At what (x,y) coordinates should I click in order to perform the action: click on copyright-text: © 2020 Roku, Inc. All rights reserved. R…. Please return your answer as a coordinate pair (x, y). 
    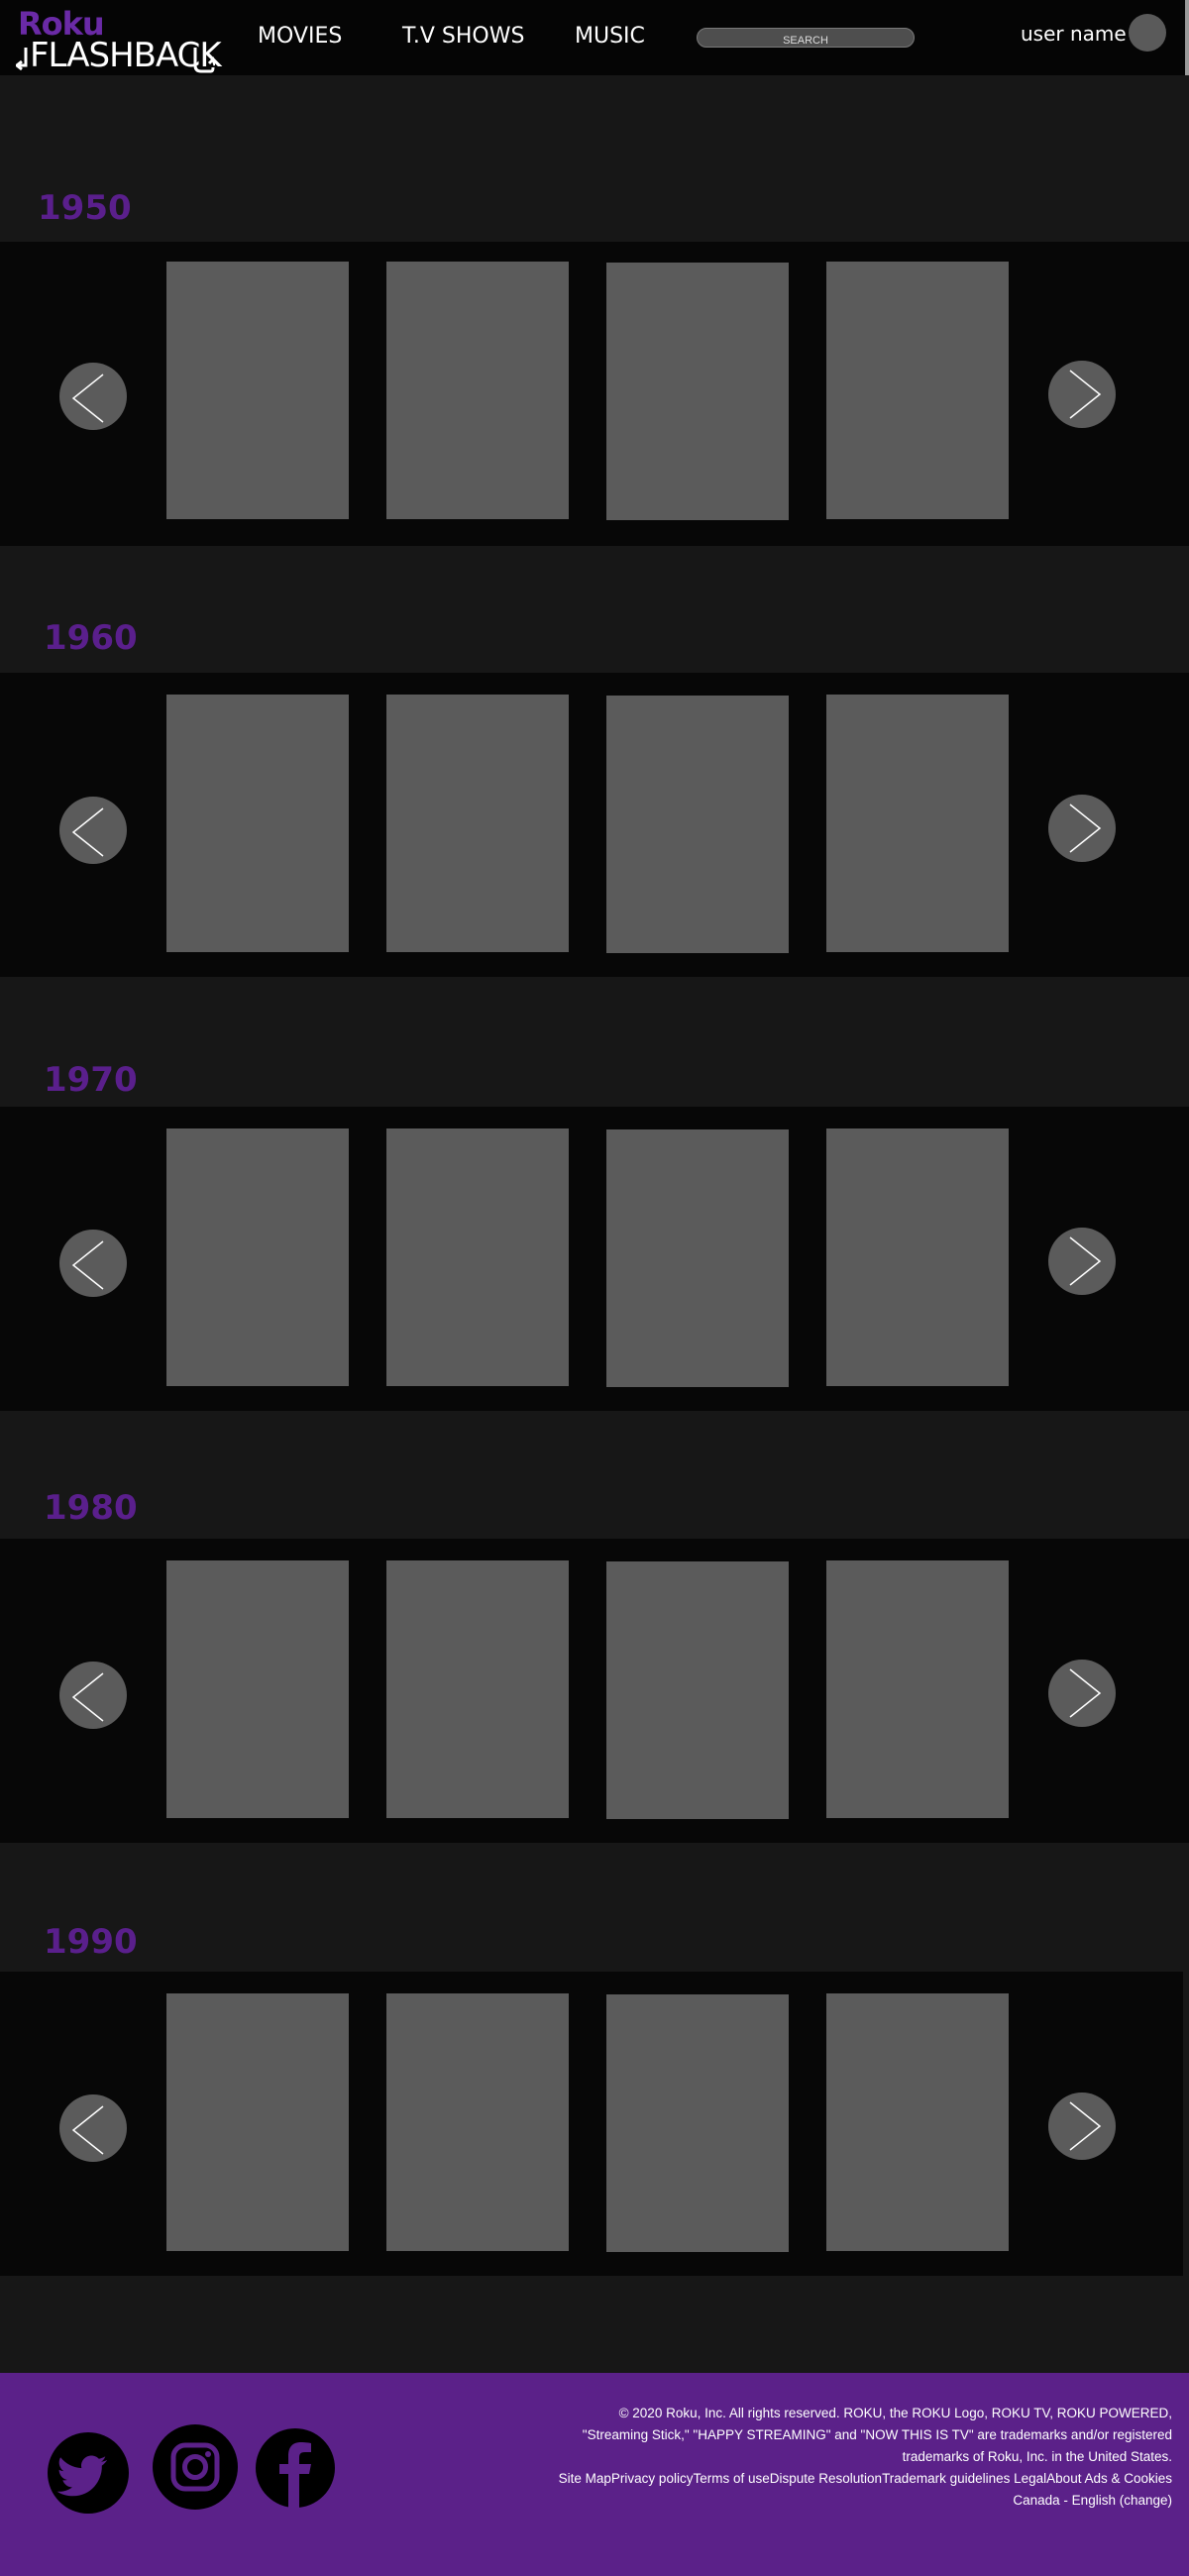
    Looking at the image, I should click on (877, 2435).